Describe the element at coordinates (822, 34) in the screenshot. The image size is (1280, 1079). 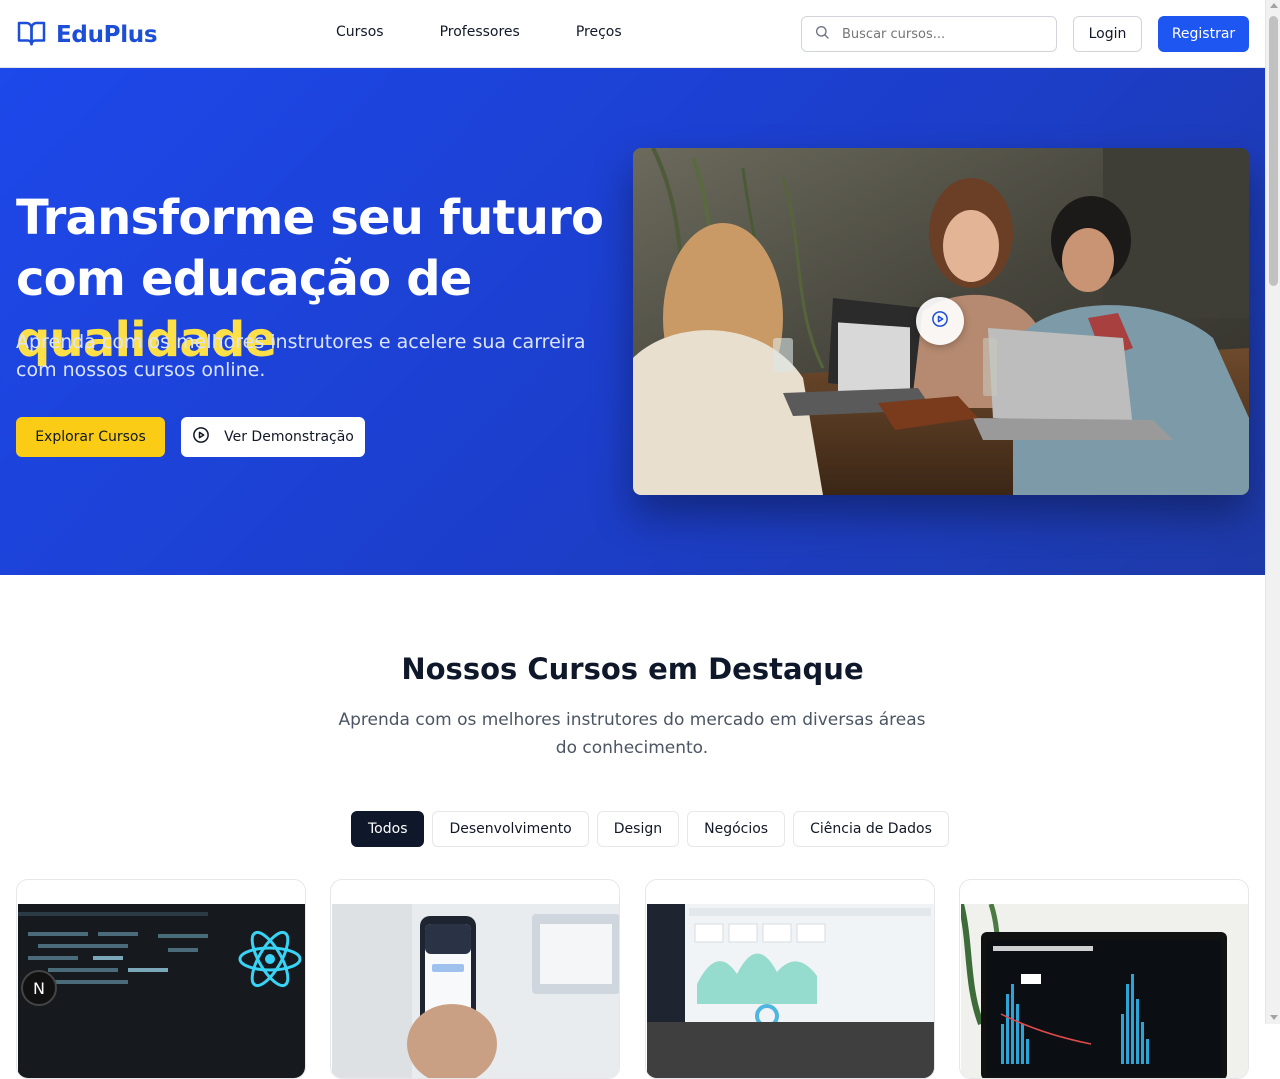
I see `search-icon` at that location.